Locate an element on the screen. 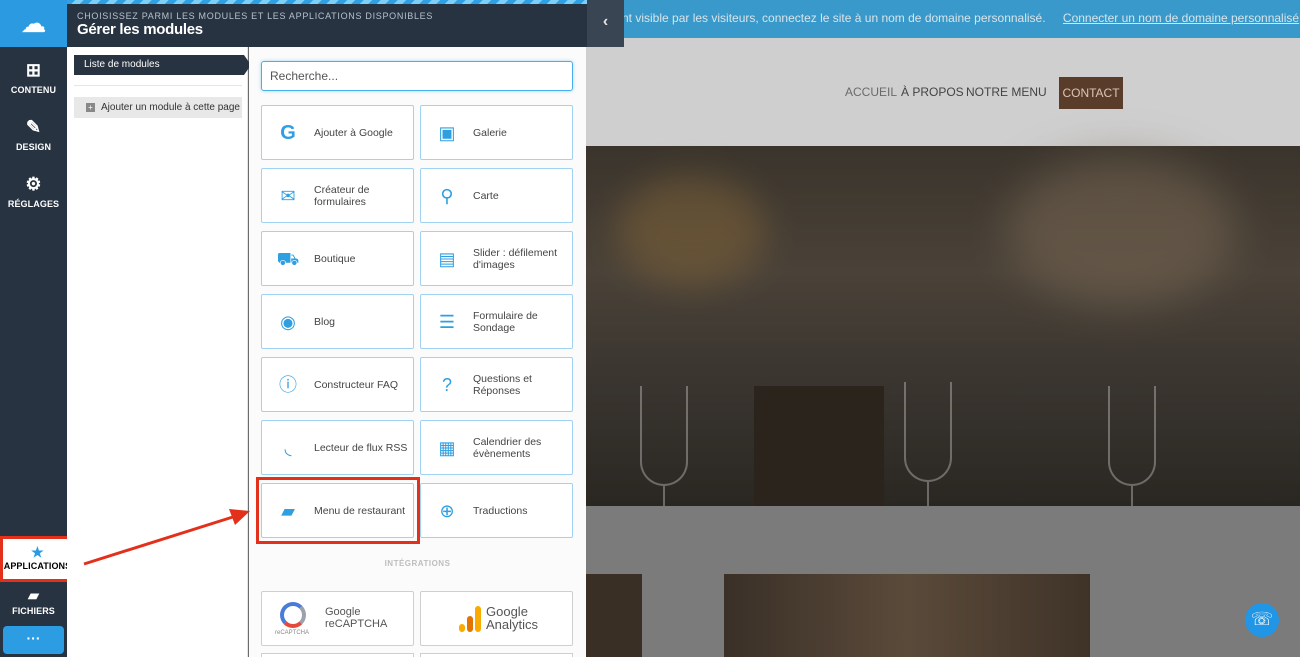 The image size is (1300, 657). cloud-icon: ☁ is located at coordinates (33, 23).